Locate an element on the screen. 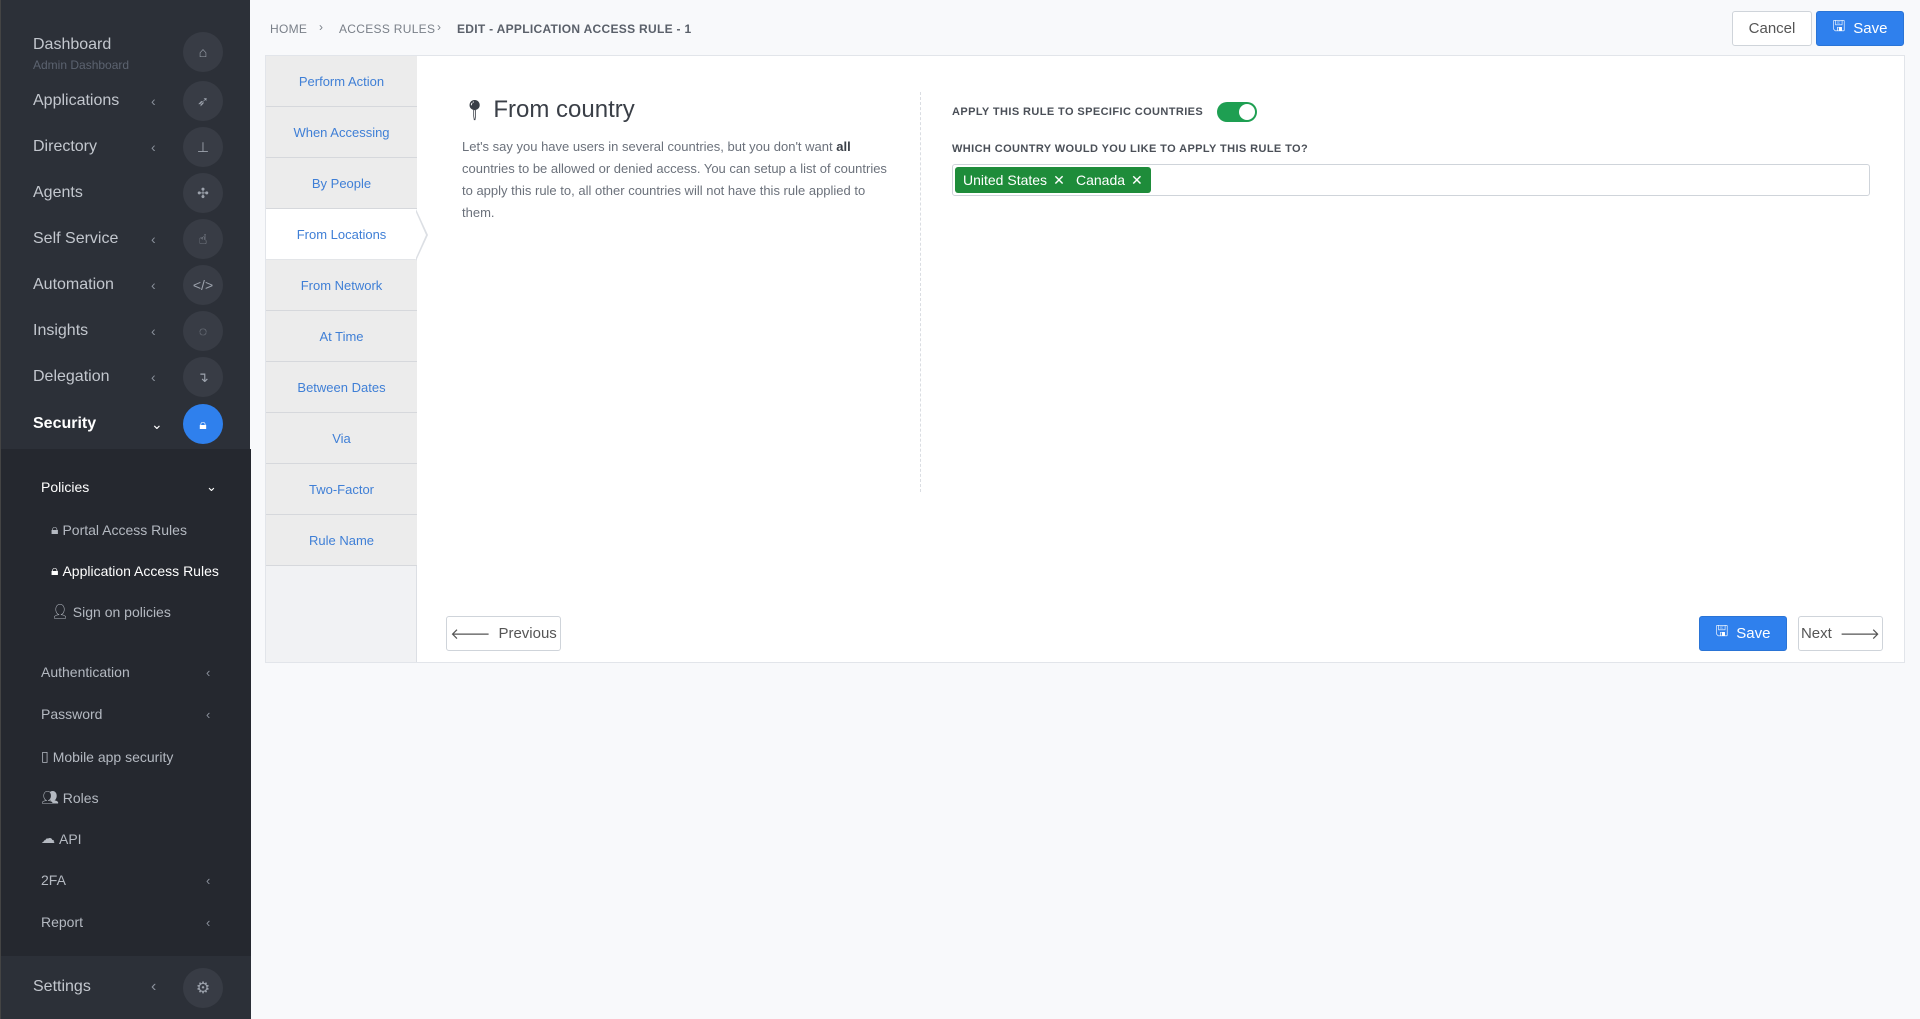 The height and width of the screenshot is (1019, 1920). sidebar-item-label: Applications is located at coordinates (76, 100).